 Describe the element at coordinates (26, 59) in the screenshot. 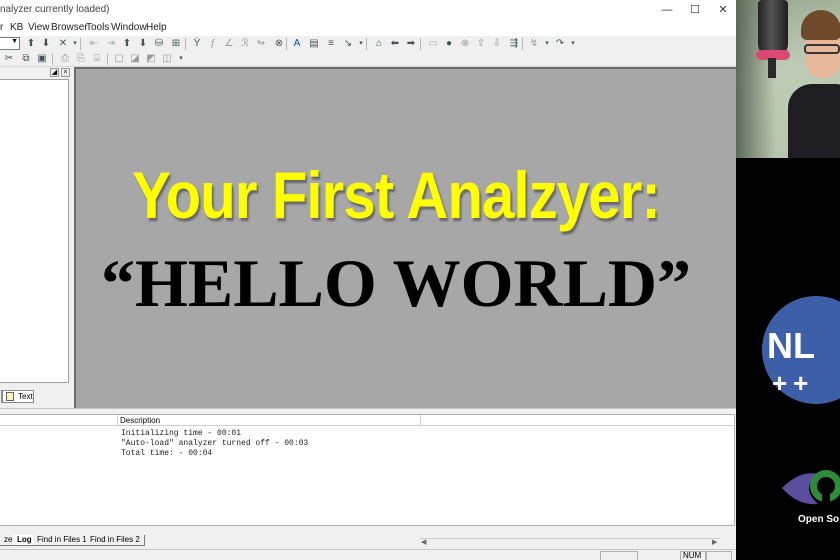

I see `copy-icon: ⧉` at that location.